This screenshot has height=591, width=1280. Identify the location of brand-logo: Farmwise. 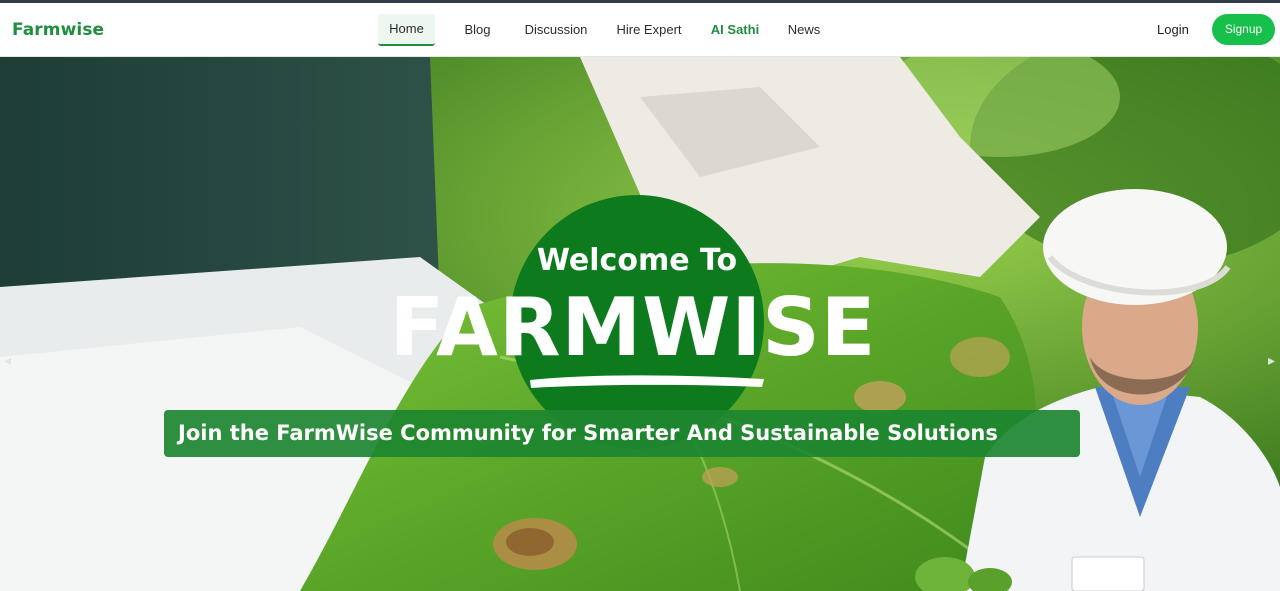
(58, 30).